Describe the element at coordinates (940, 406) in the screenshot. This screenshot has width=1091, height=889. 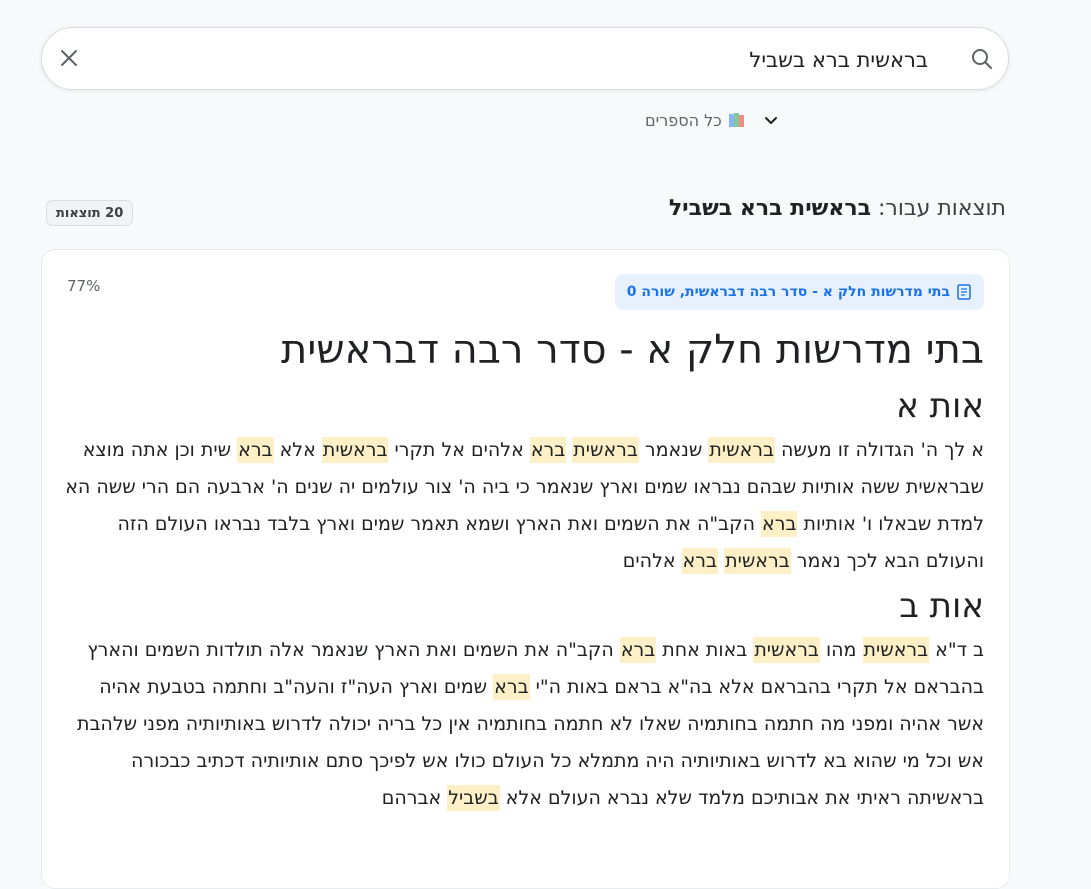
I see `section-heading: אות א` at that location.